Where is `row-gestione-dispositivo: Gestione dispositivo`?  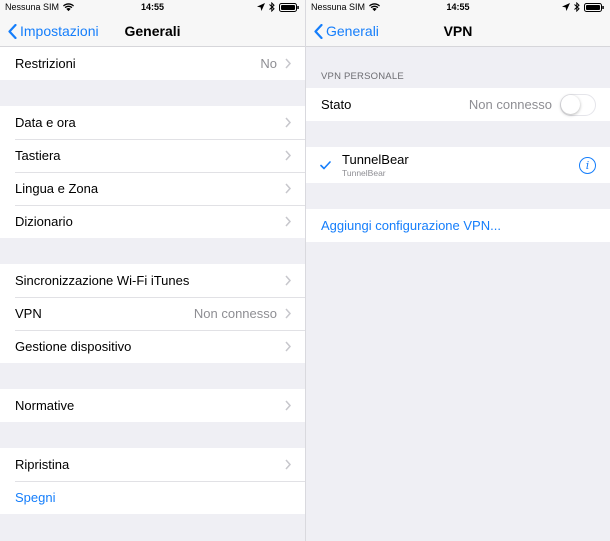
row-gestione-dispositivo: Gestione dispositivo is located at coordinates (152, 346).